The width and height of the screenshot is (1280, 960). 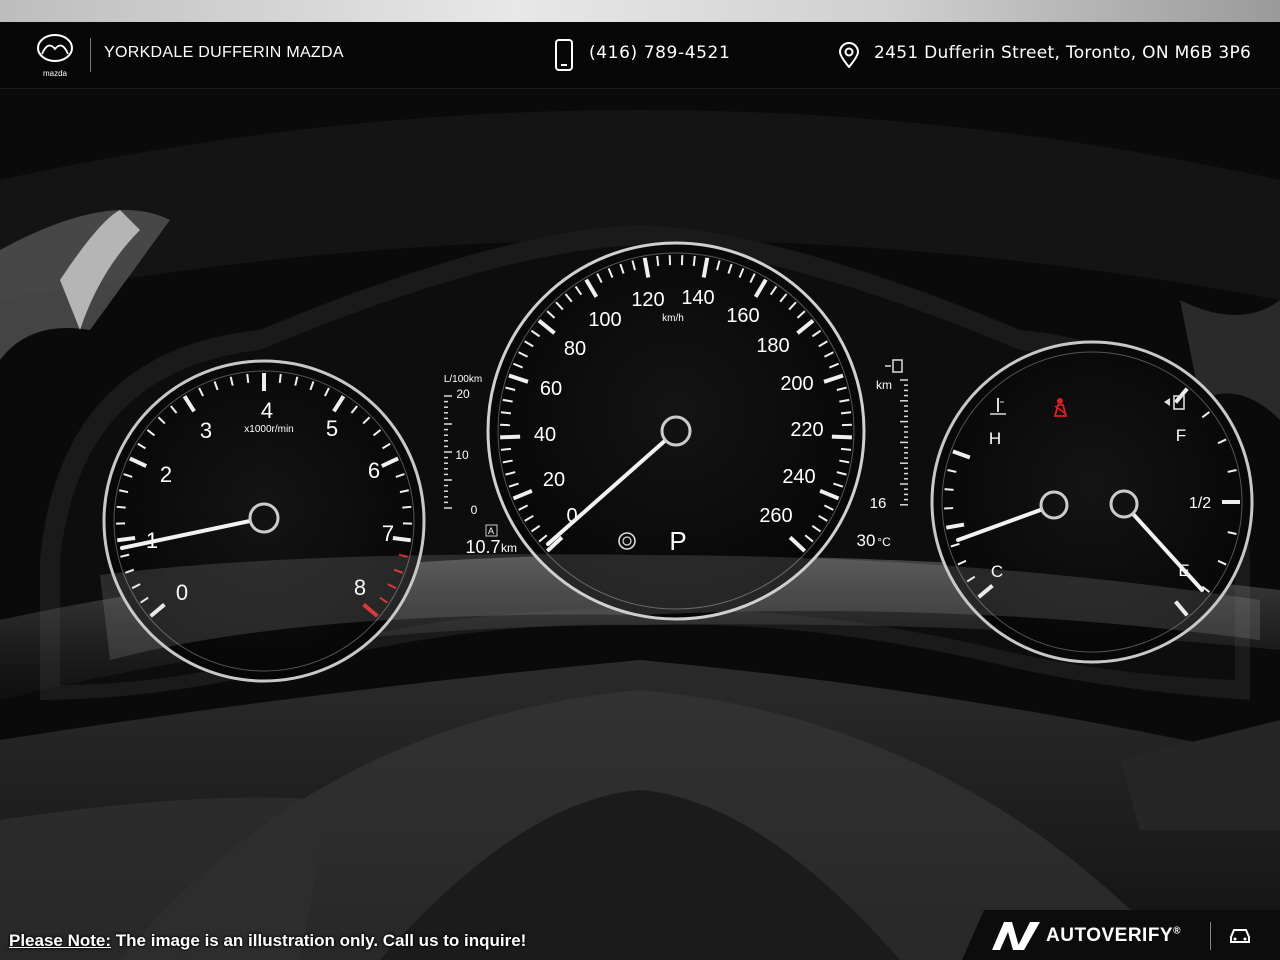 I want to click on car-icon, so click(x=1240, y=936).